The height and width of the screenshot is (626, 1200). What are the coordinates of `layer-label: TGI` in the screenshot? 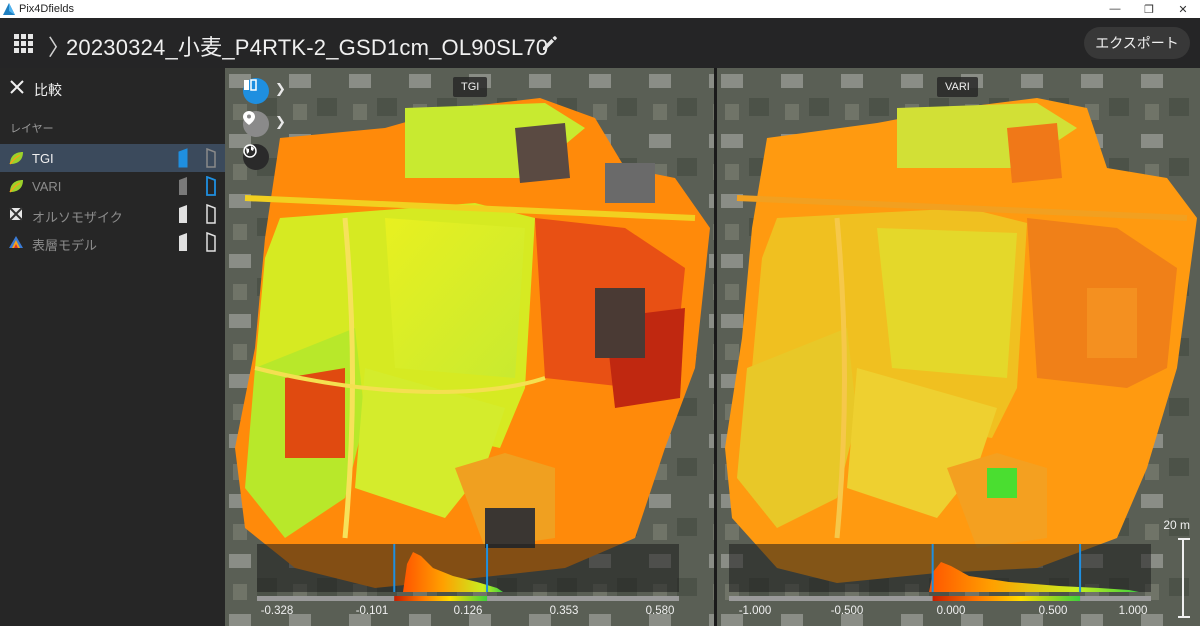 It's located at (43, 158).